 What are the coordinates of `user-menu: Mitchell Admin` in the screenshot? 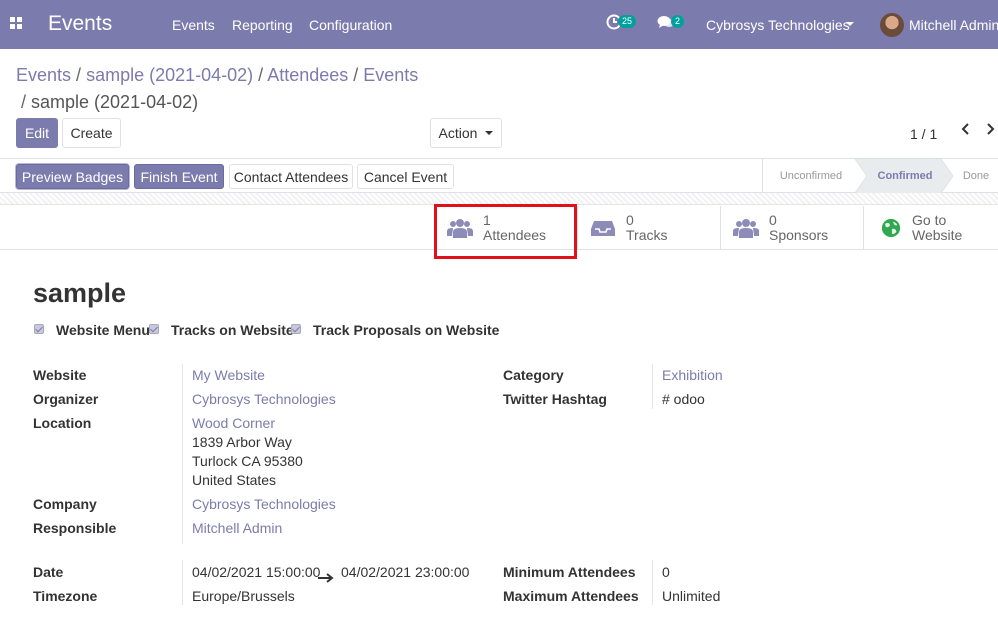 It's located at (953, 25).